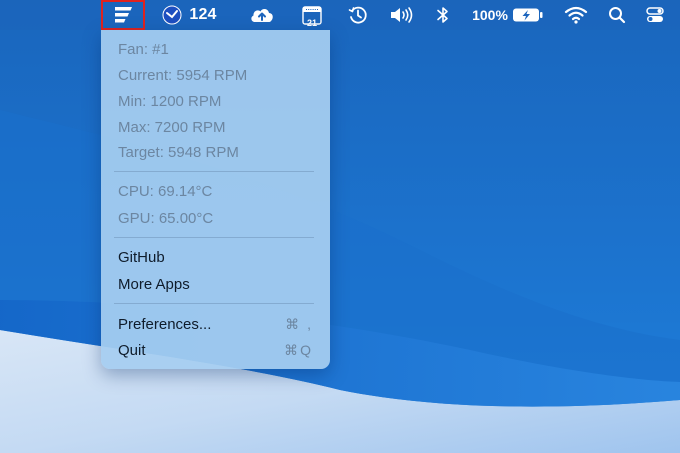 The image size is (680, 453). I want to click on menu-item-label: GPU: 65.00°C, so click(166, 218).